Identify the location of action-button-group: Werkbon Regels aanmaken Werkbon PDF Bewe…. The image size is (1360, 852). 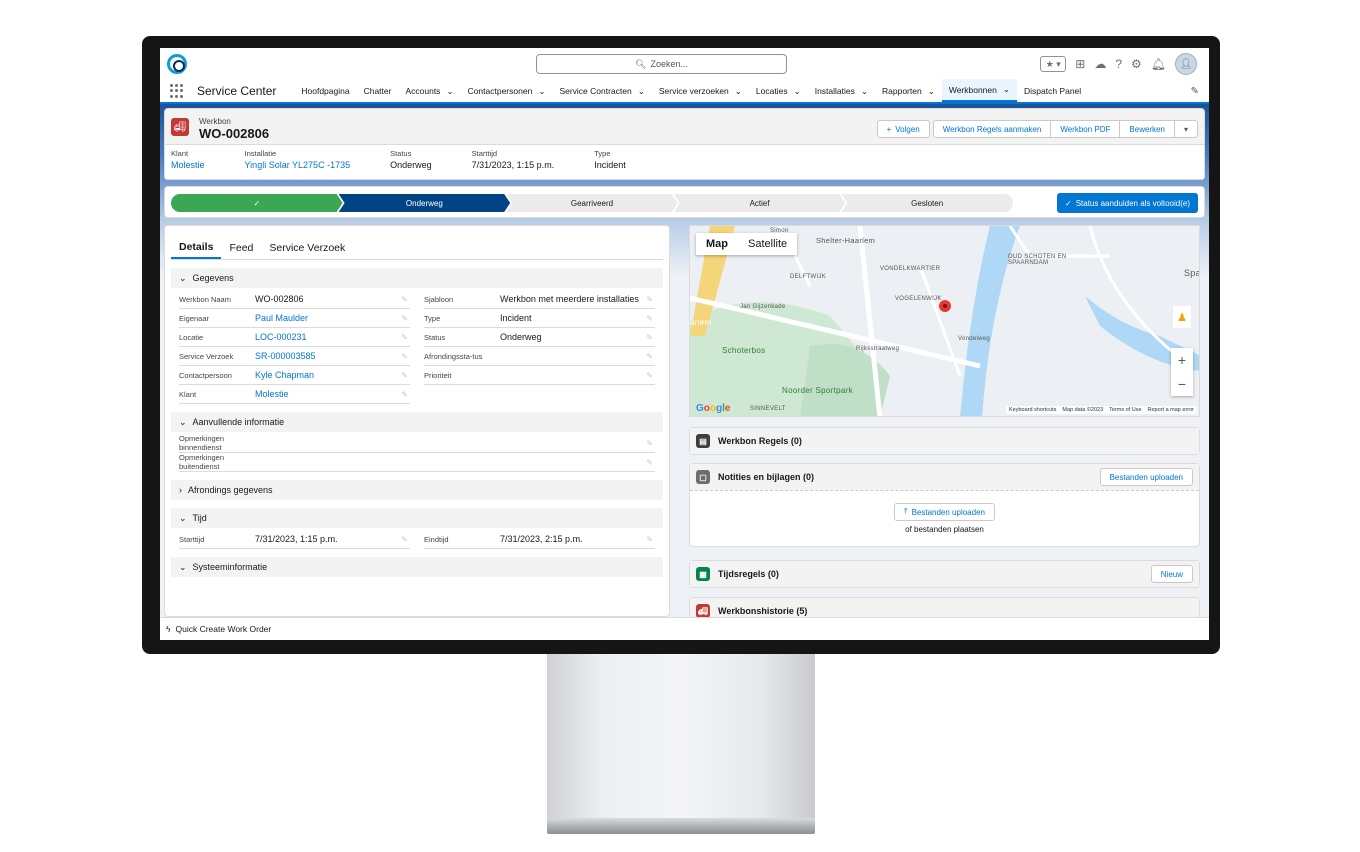
(1065, 129).